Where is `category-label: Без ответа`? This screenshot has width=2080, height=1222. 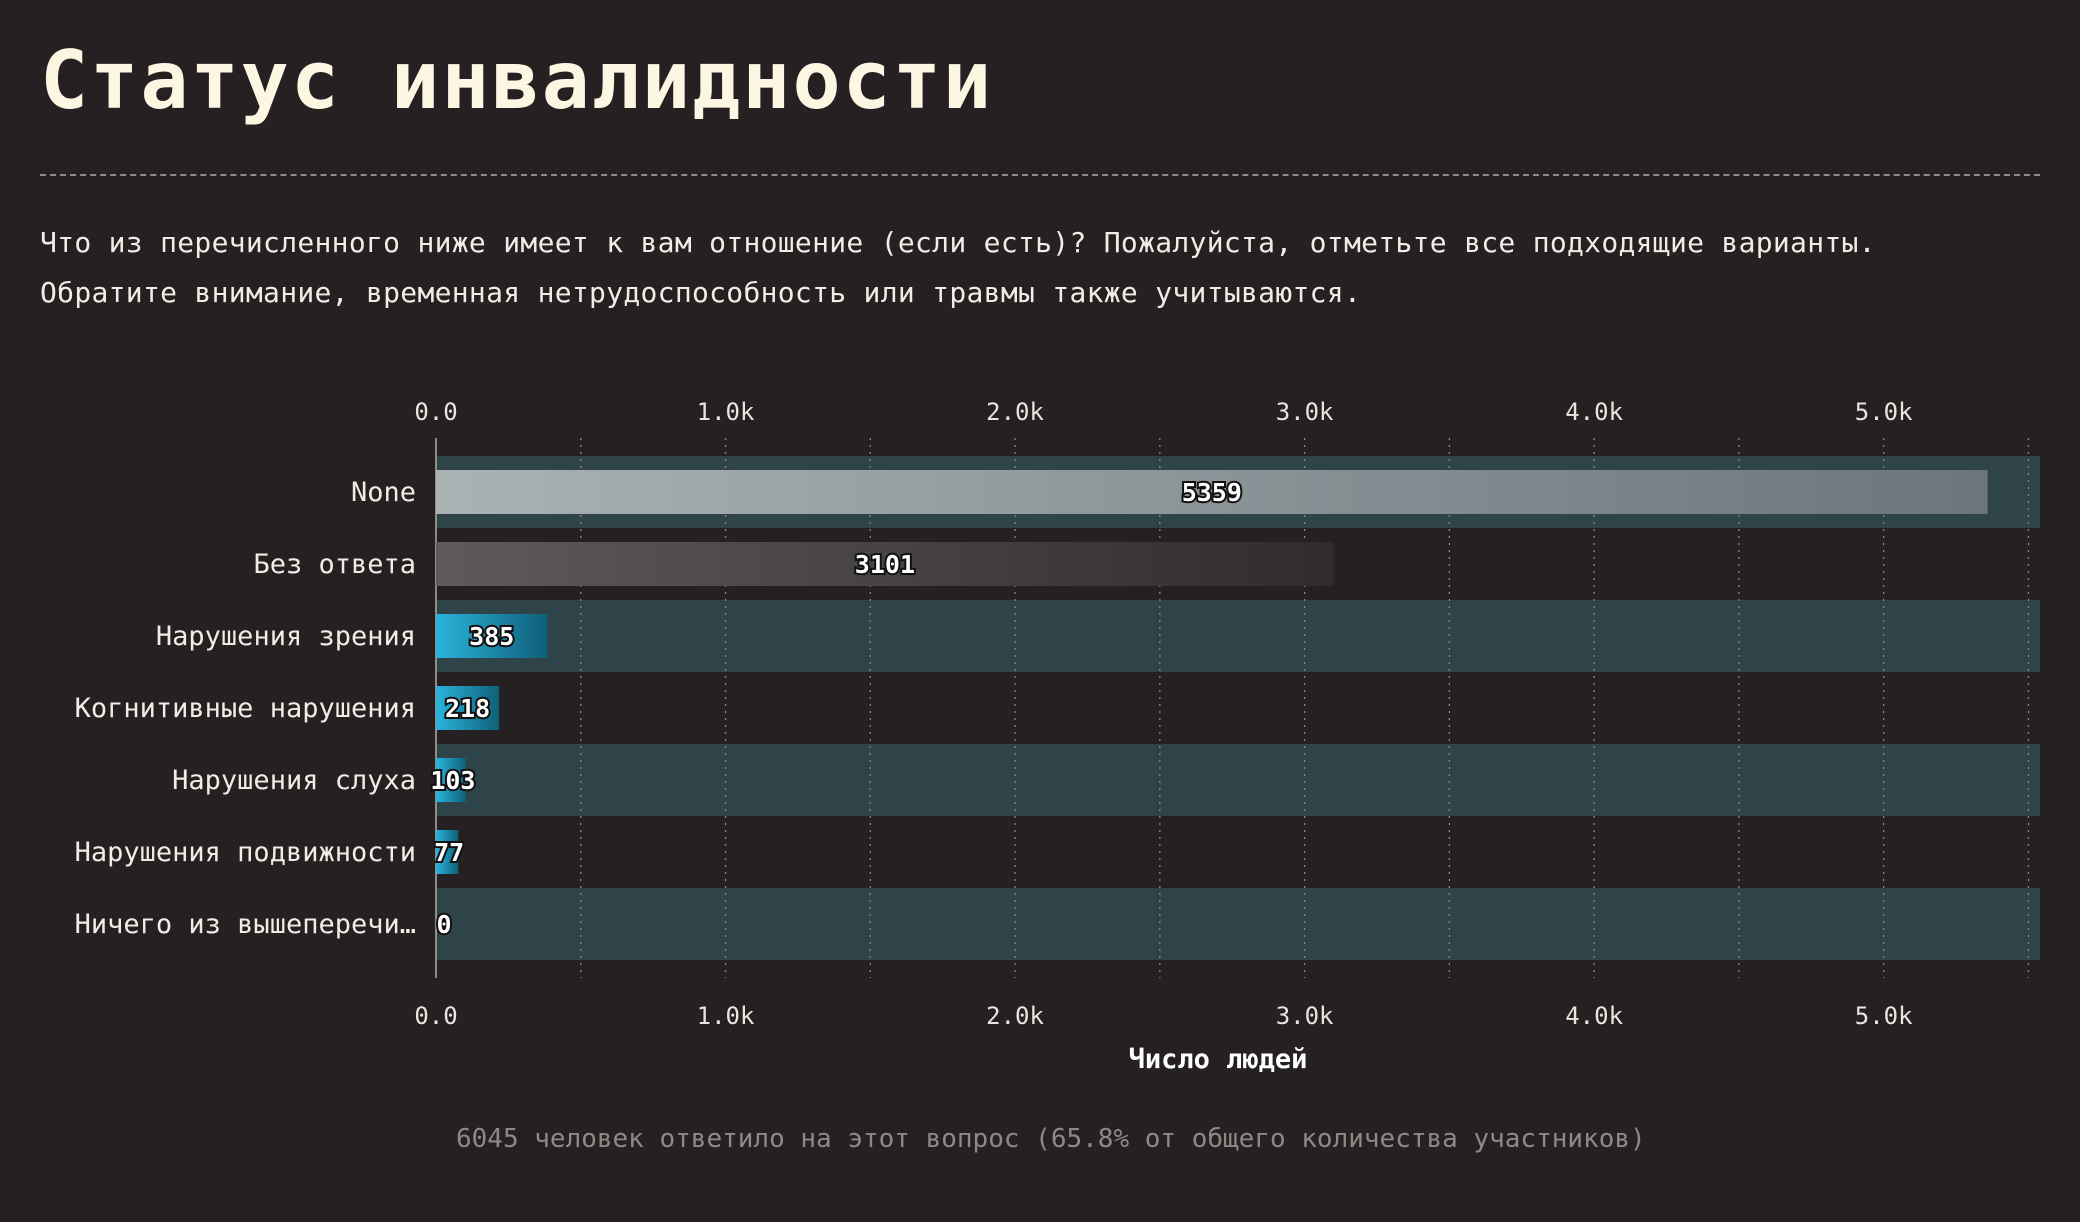
category-label: Без ответа is located at coordinates (334, 564).